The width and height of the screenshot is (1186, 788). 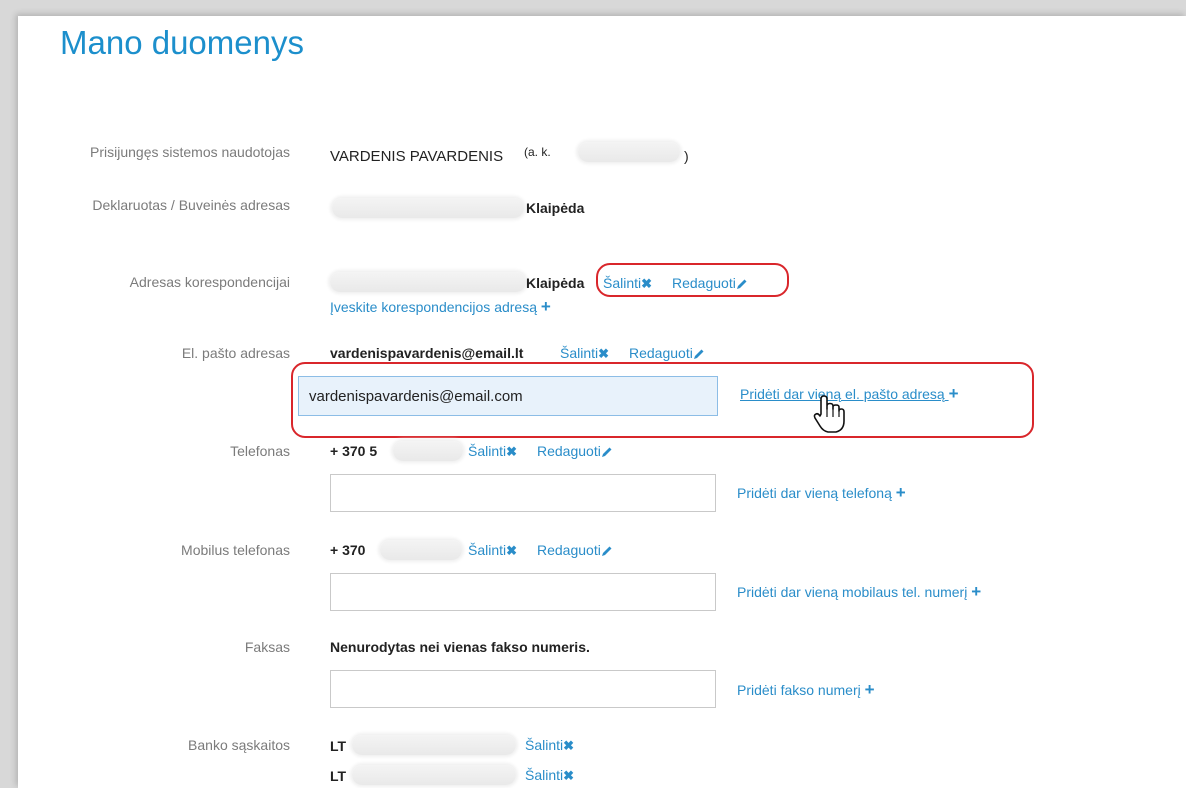 I want to click on add-correspondence-address-link: Įveskite korespondencijos adresą +, so click(x=440, y=307).